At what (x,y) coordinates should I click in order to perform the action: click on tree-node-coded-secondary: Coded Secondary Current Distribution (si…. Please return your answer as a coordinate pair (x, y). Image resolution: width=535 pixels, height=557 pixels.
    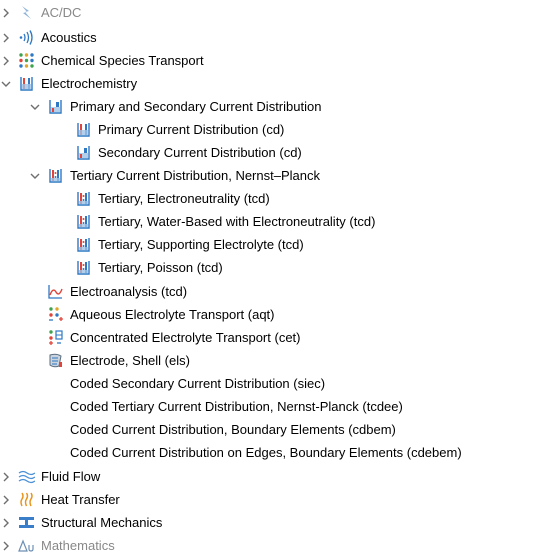
    Looking at the image, I should click on (186, 383).